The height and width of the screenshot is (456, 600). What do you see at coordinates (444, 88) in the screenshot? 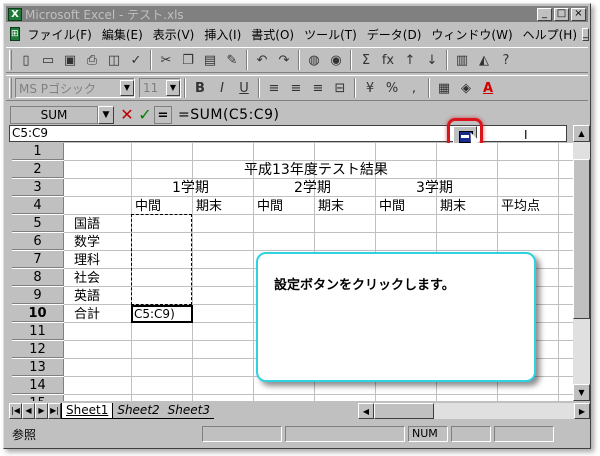
I see `borders-icon: ▦` at bounding box center [444, 88].